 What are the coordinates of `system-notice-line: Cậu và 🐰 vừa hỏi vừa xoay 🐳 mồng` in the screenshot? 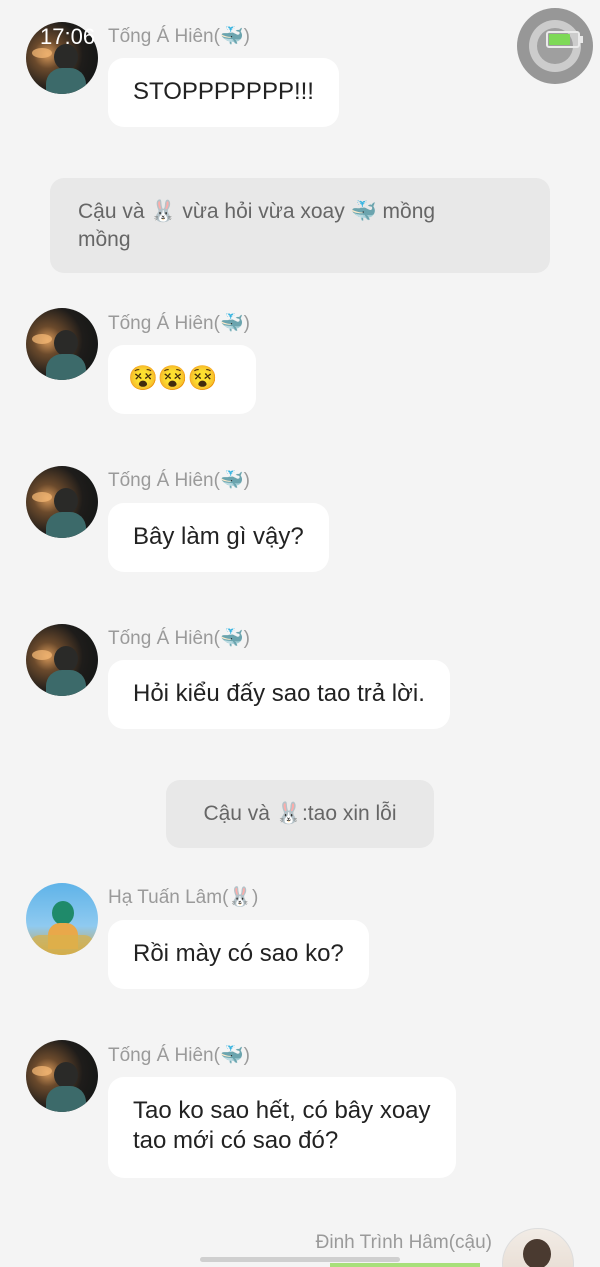 It's located at (257, 211).